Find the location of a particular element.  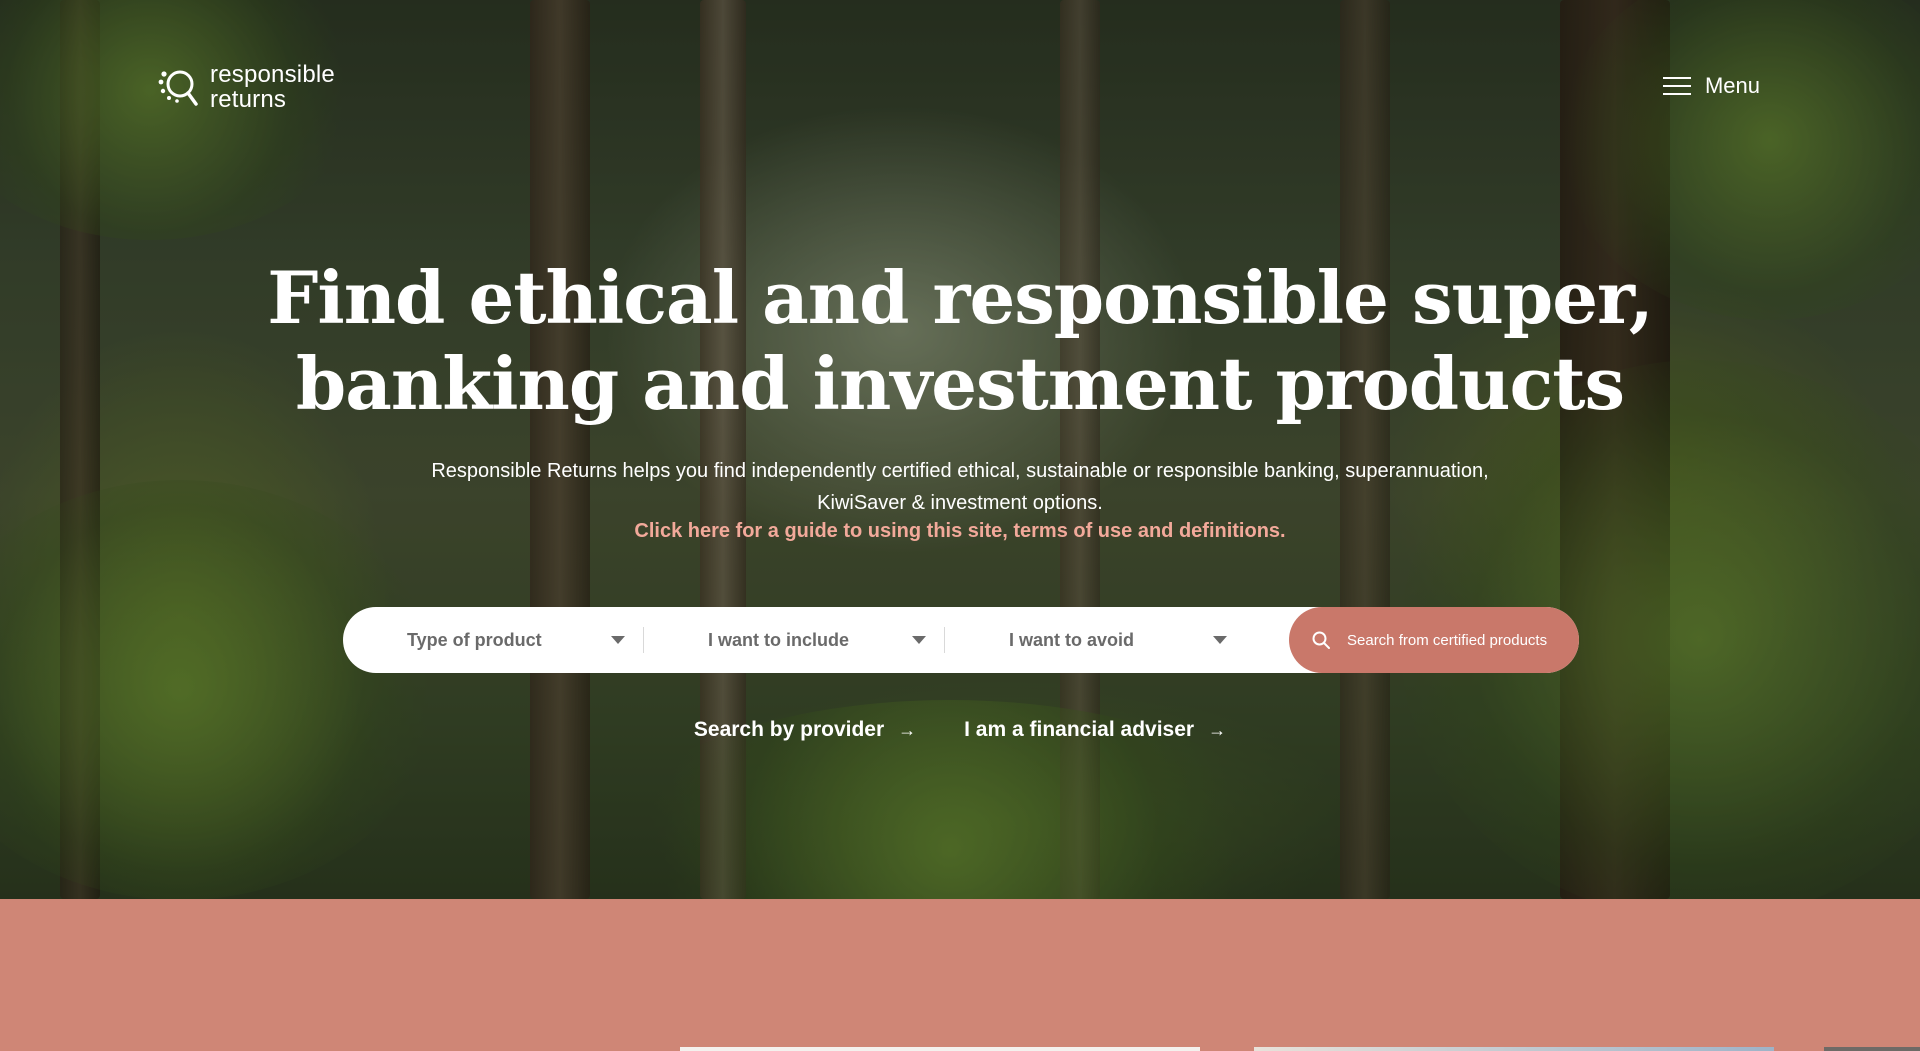

page-title-line2: banking and investment products is located at coordinates (960, 383).